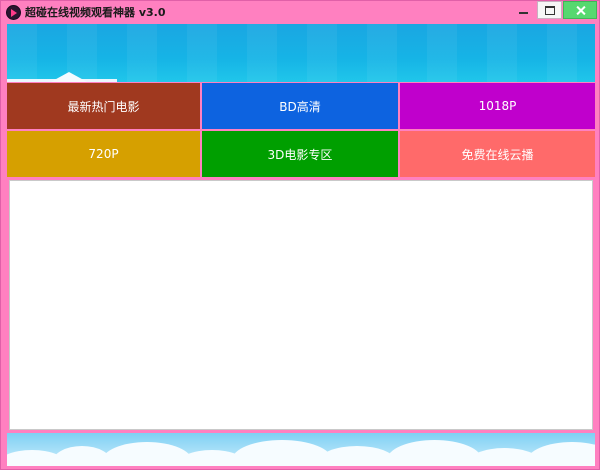 Image resolution: width=600 pixels, height=470 pixels. What do you see at coordinates (300, 106) in the screenshot?
I see `tile-bd-hd: BD高清` at bounding box center [300, 106].